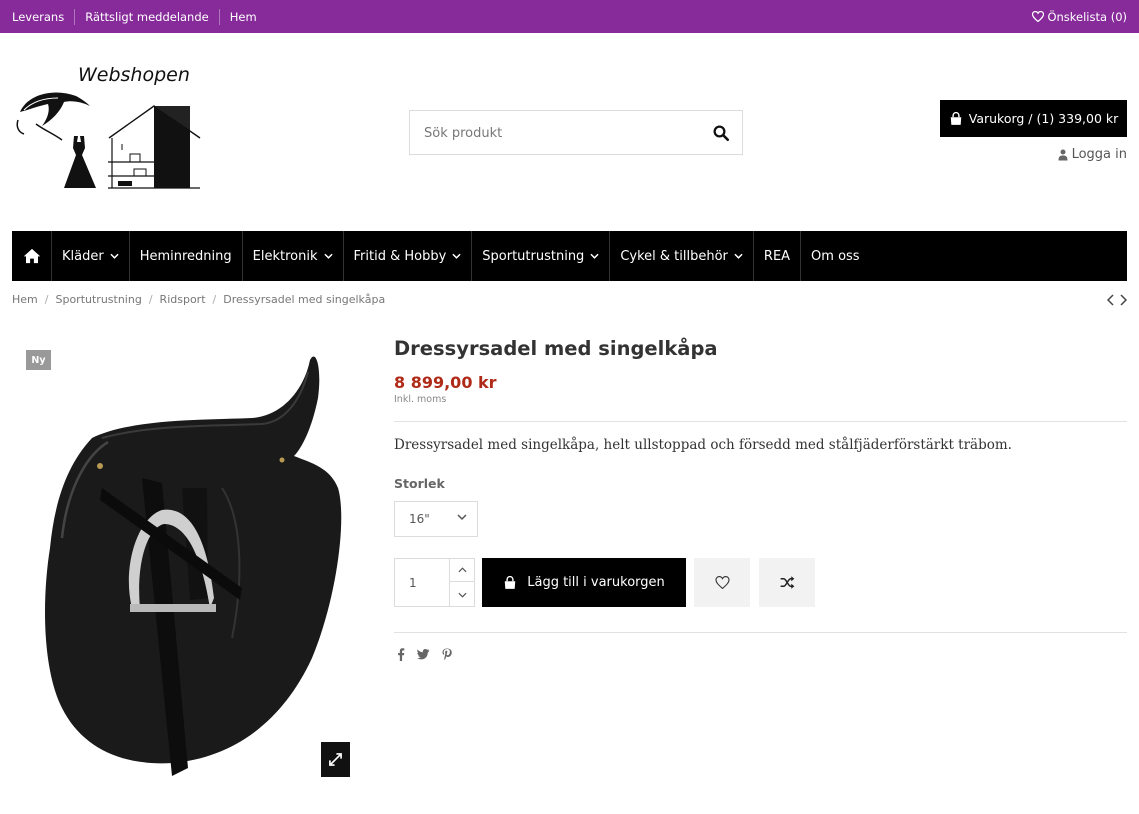 This screenshot has height=814, width=1139. Describe the element at coordinates (419, 483) in the screenshot. I see `size-label: Storlek` at that location.